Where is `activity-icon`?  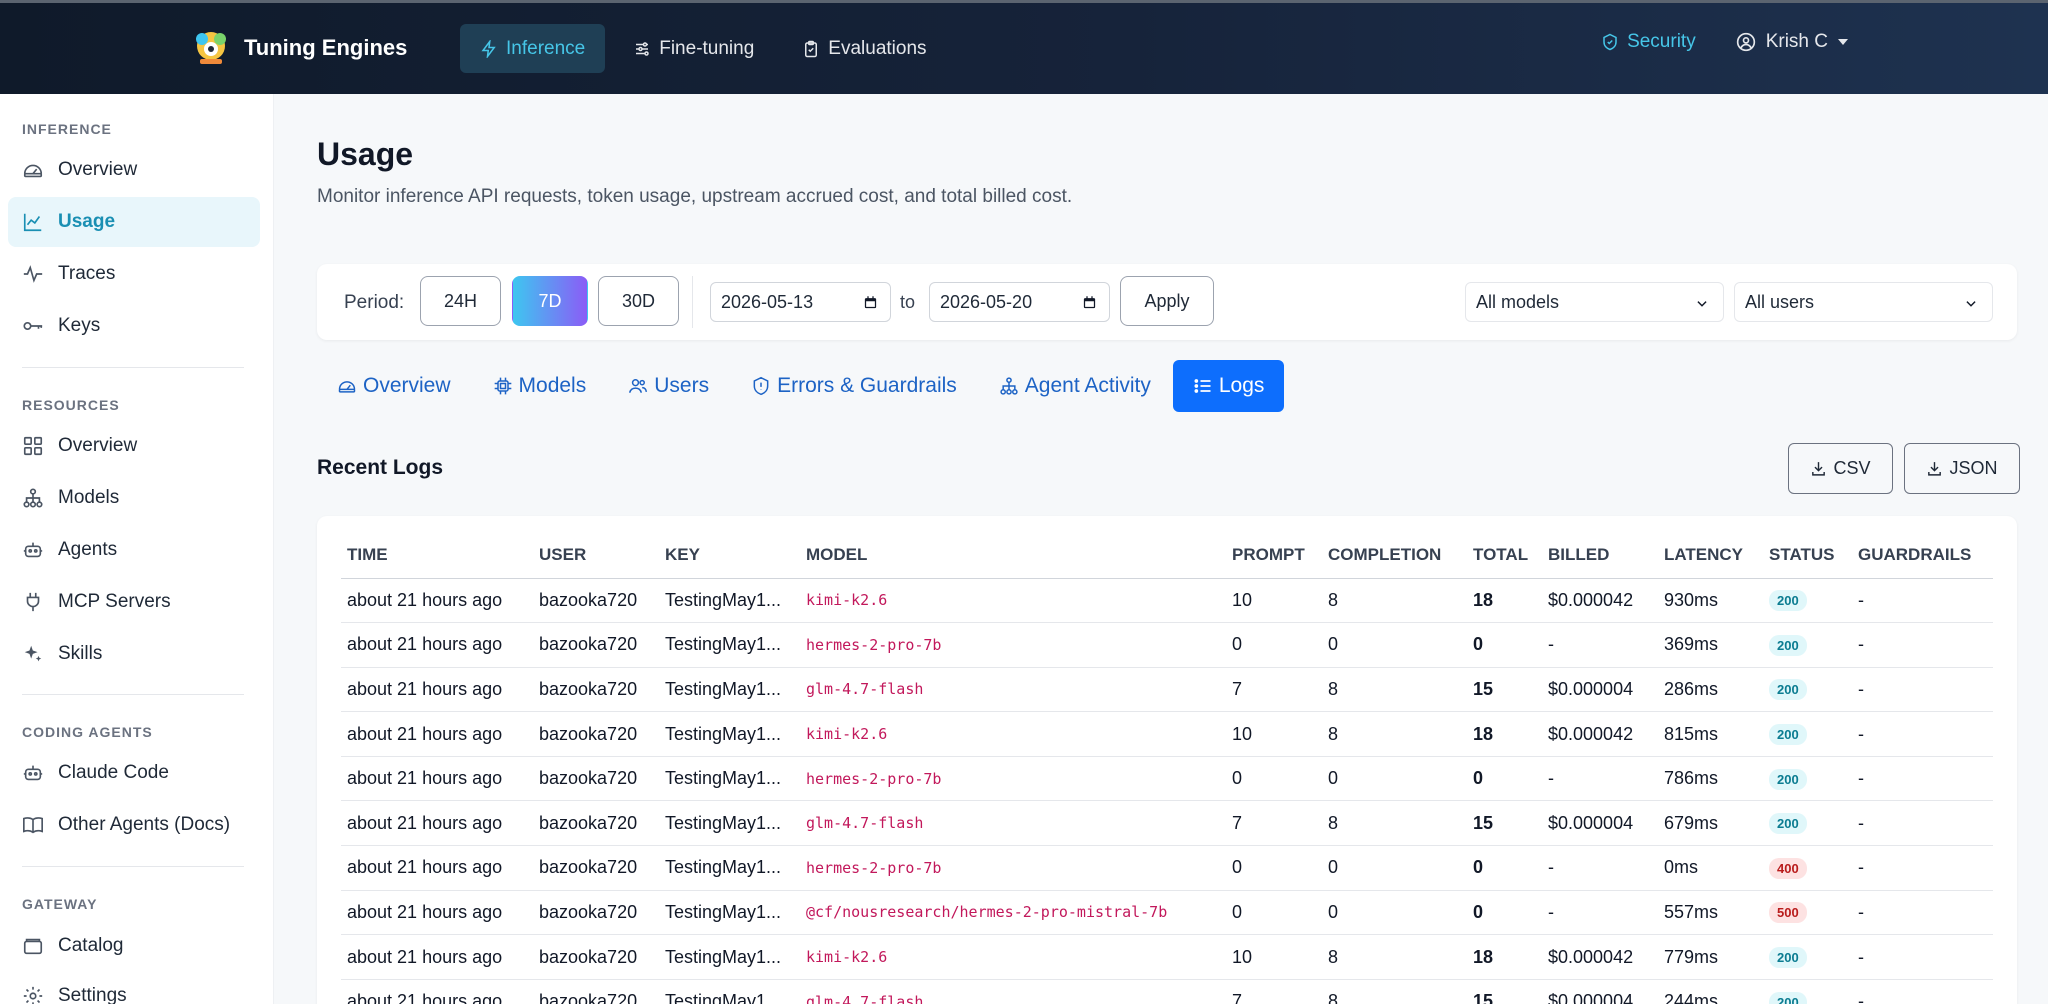 activity-icon is located at coordinates (33, 274).